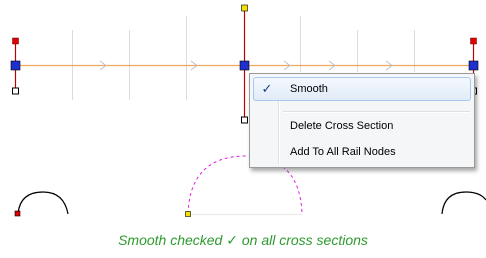 This screenshot has width=486, height=258. I want to click on menu-item-add-to-all-rail-nodes-label: Add To All Rail Nodes, so click(343, 152).